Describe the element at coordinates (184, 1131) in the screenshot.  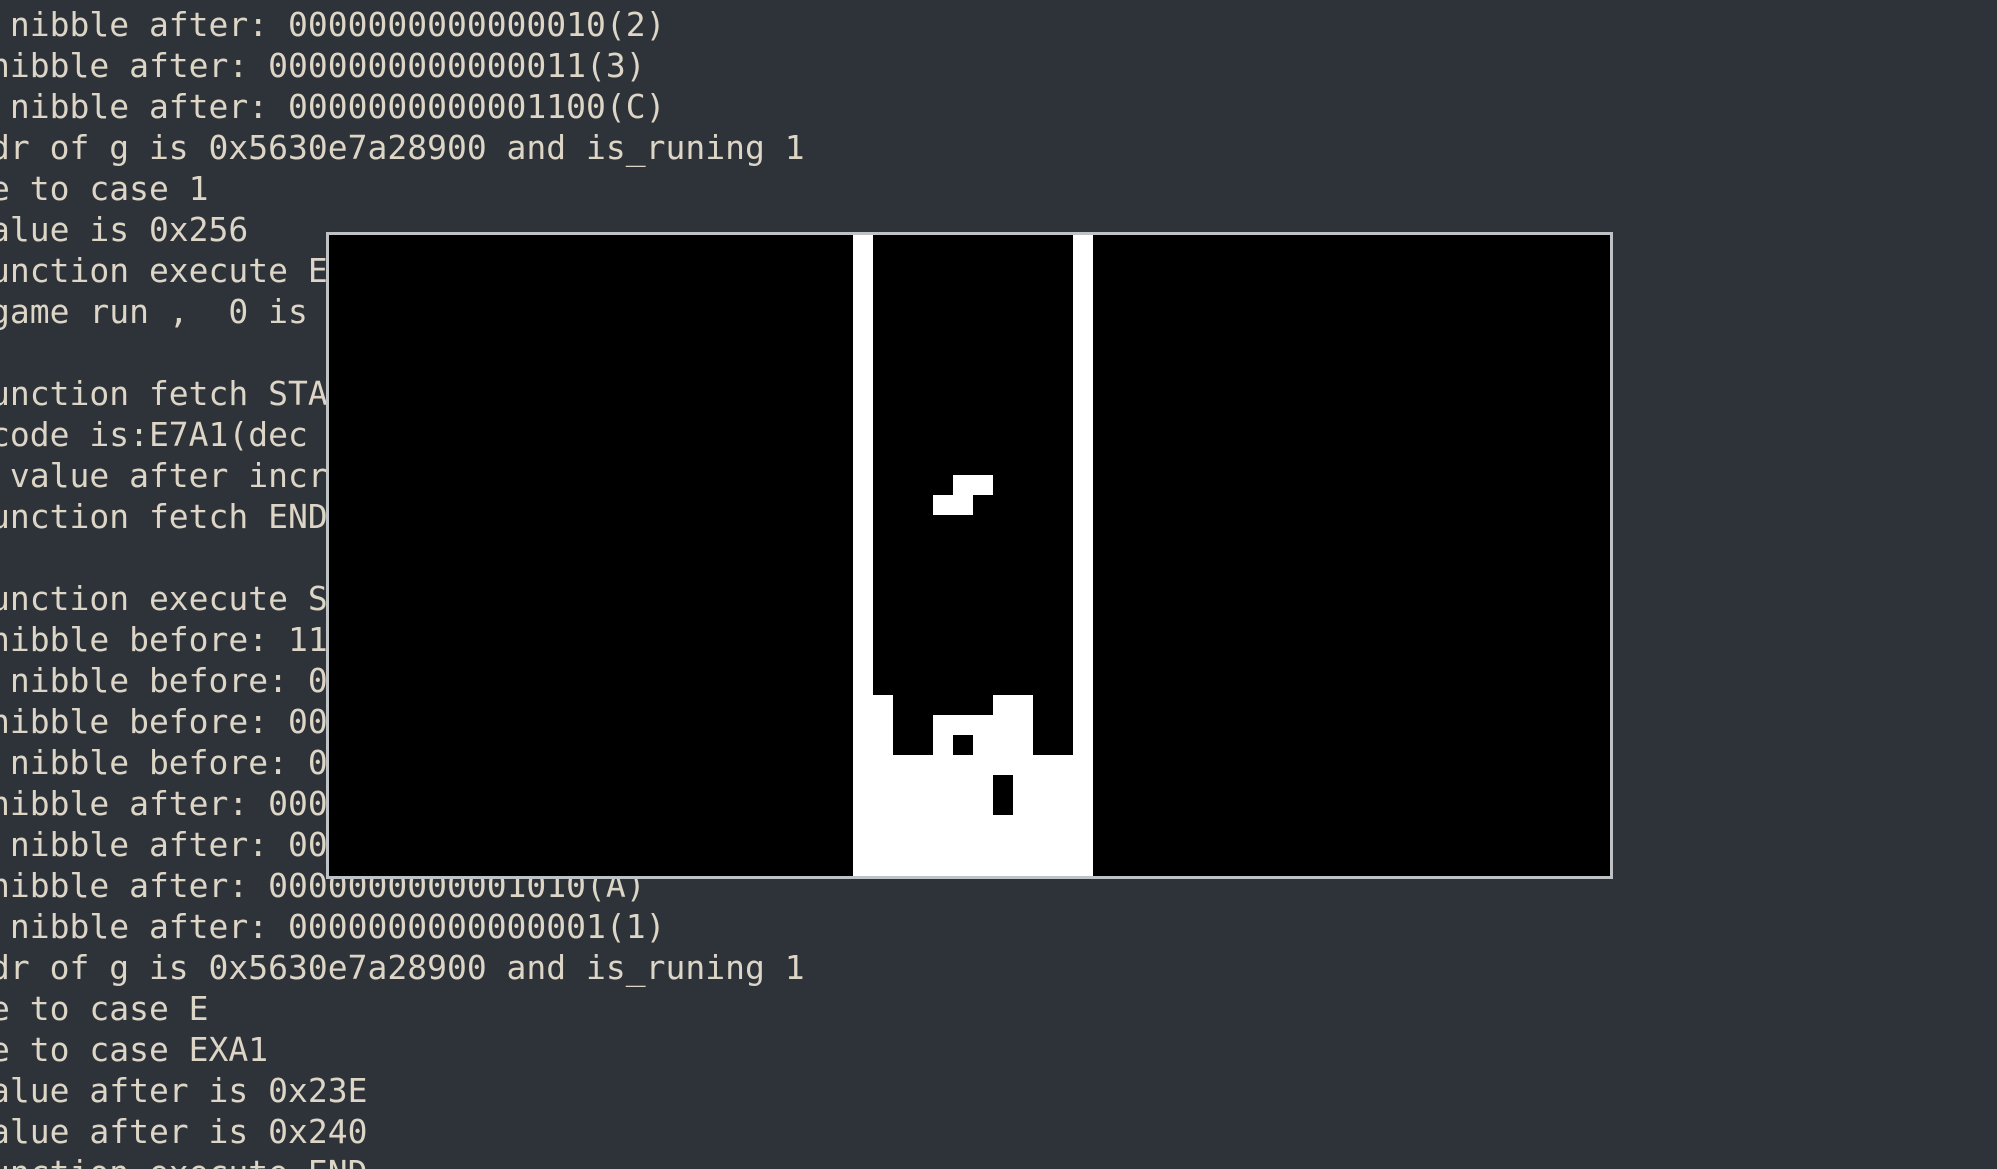
I see `terminal-line: alue after is 0x240` at that location.